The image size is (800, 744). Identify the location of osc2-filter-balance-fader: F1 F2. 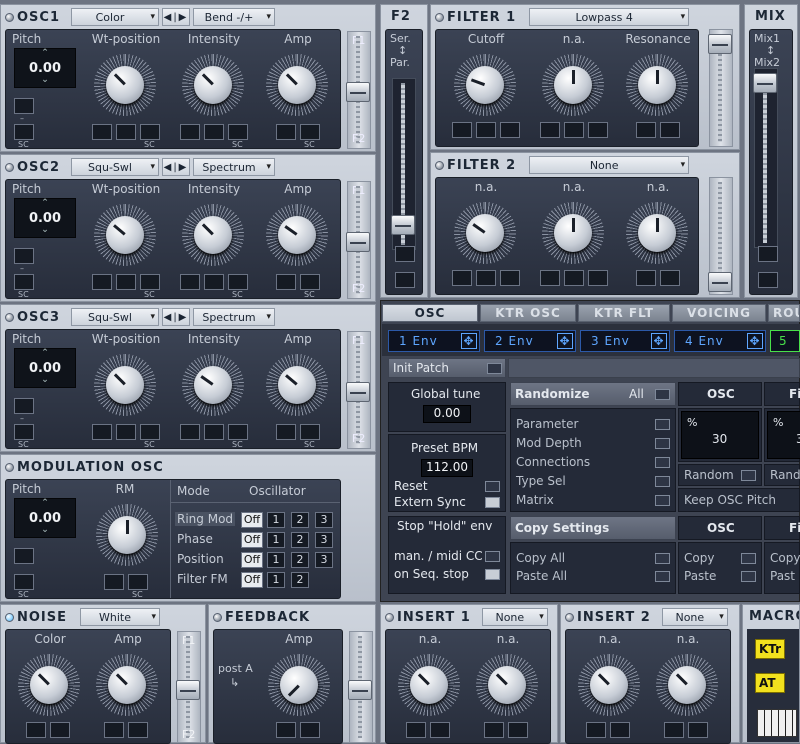
(358, 240).